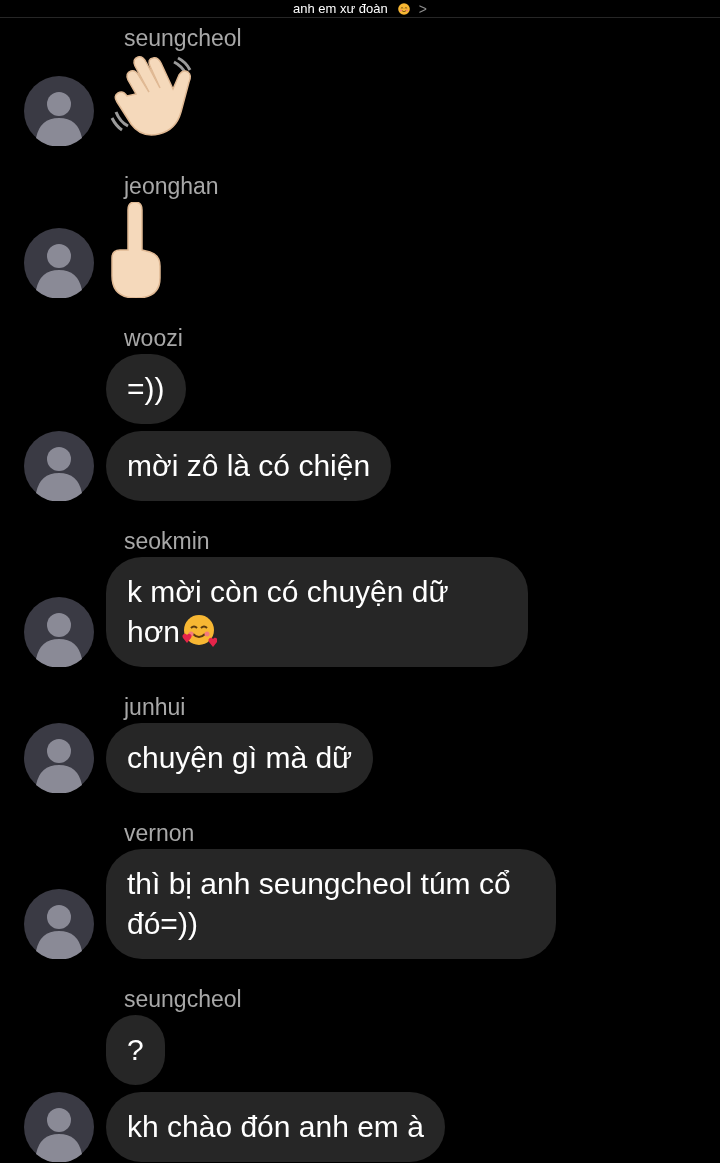  What do you see at coordinates (199, 630) in the screenshot?
I see `smiling-face-with-hearts-icon` at bounding box center [199, 630].